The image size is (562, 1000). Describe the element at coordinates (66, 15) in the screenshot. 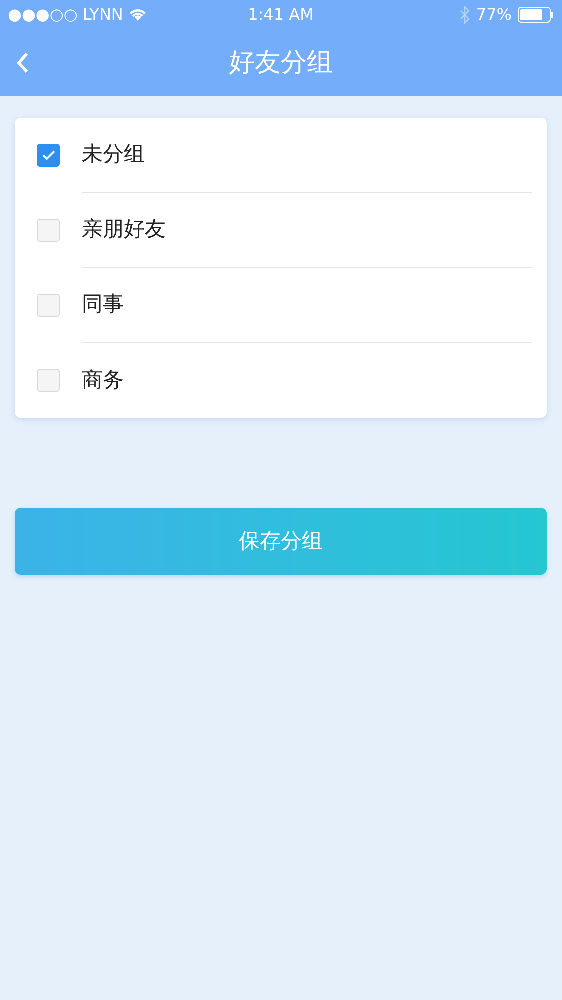

I see `carrier-text: ●●●○○ LYNN` at that location.